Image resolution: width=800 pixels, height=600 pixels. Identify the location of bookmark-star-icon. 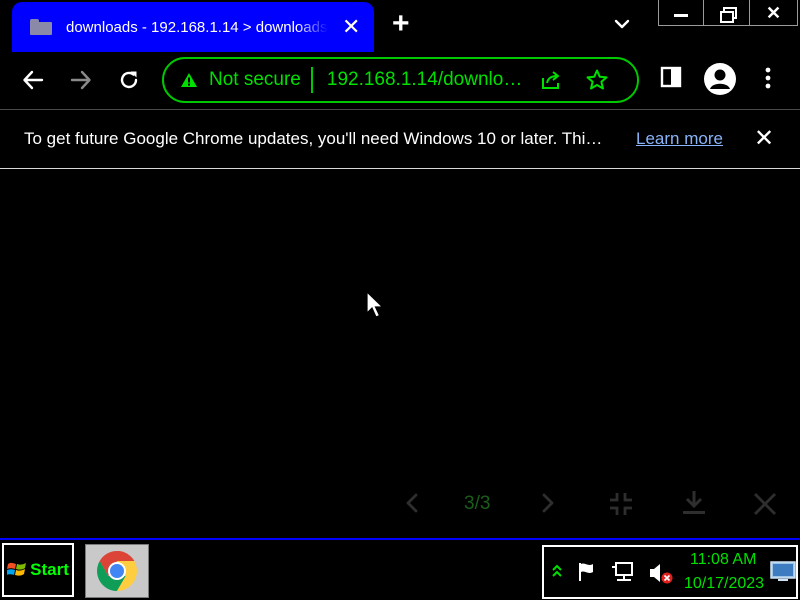
(597, 80).